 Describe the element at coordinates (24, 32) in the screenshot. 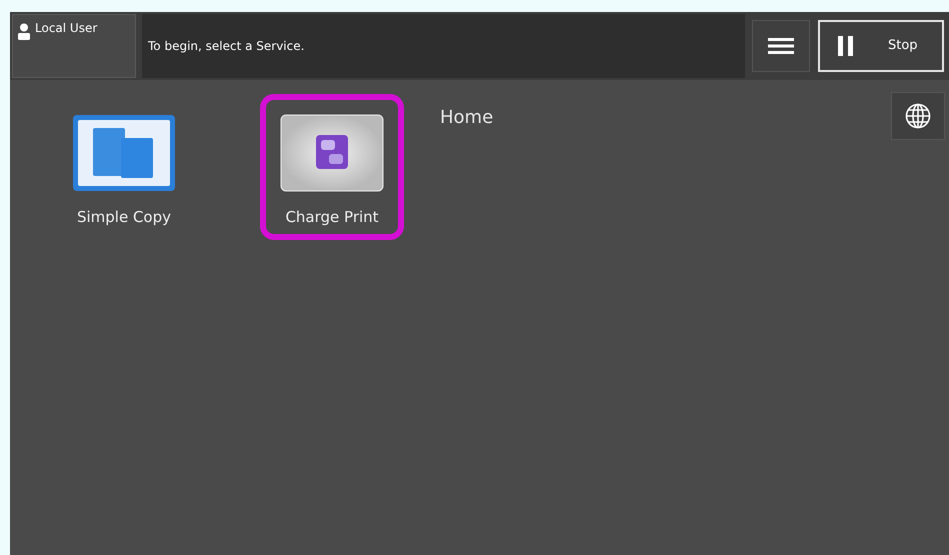

I see `person-icon` at that location.